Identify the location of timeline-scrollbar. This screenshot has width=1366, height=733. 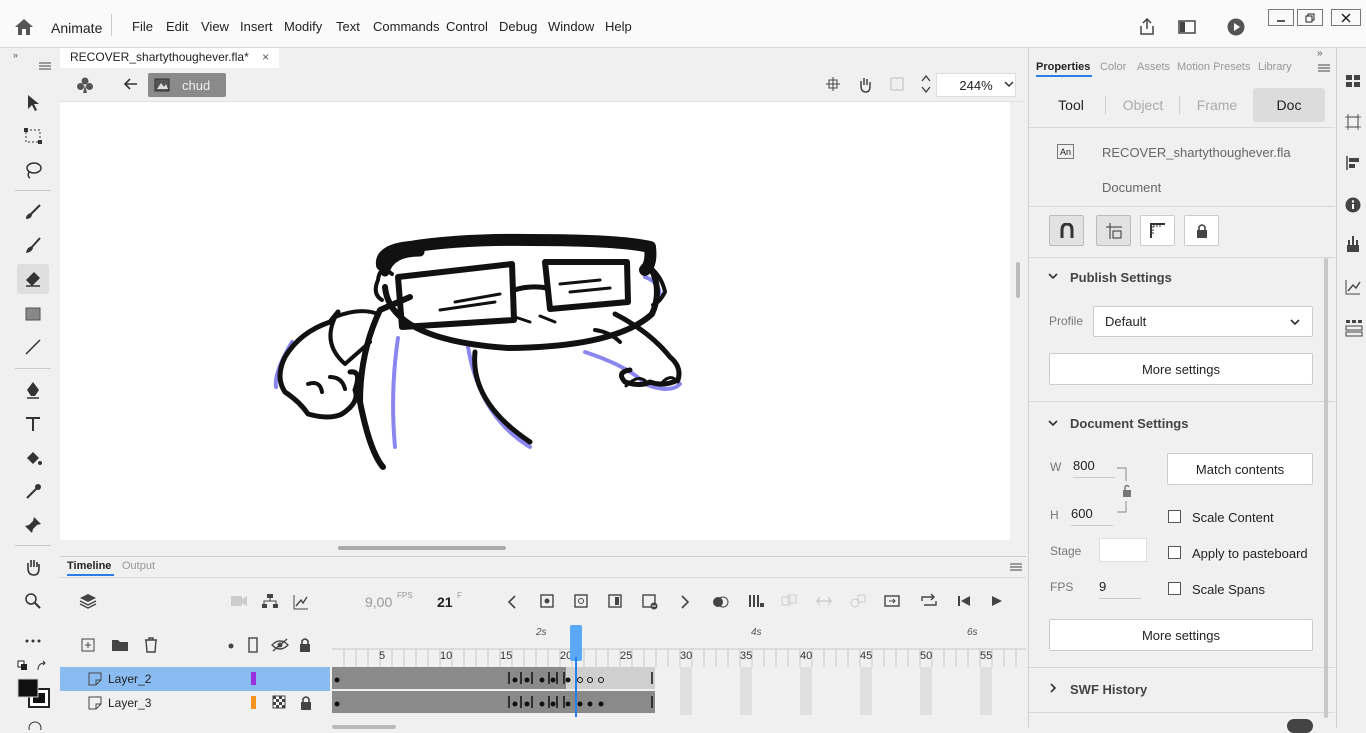
(364, 727).